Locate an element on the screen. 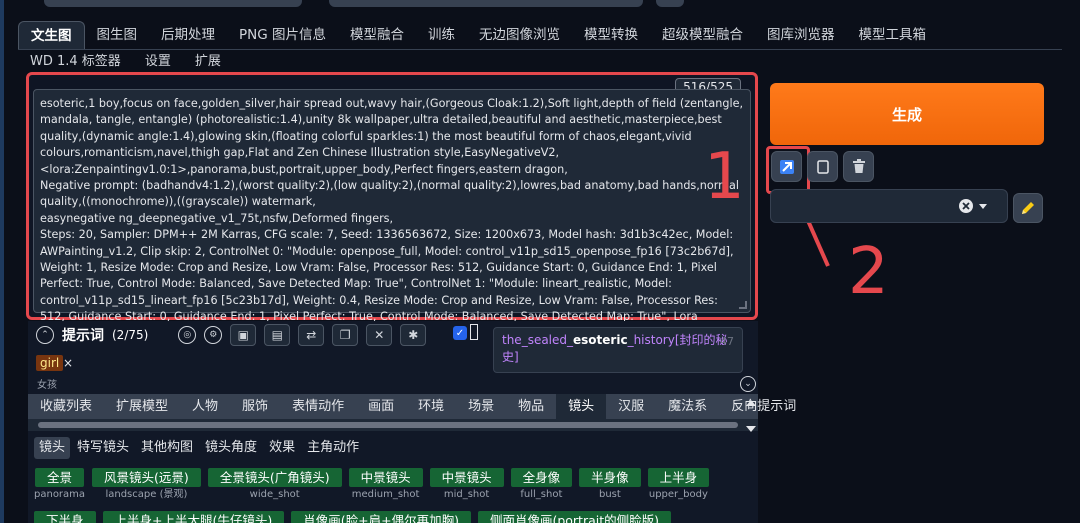  subcategory-tab: 其他构图 is located at coordinates (167, 448).